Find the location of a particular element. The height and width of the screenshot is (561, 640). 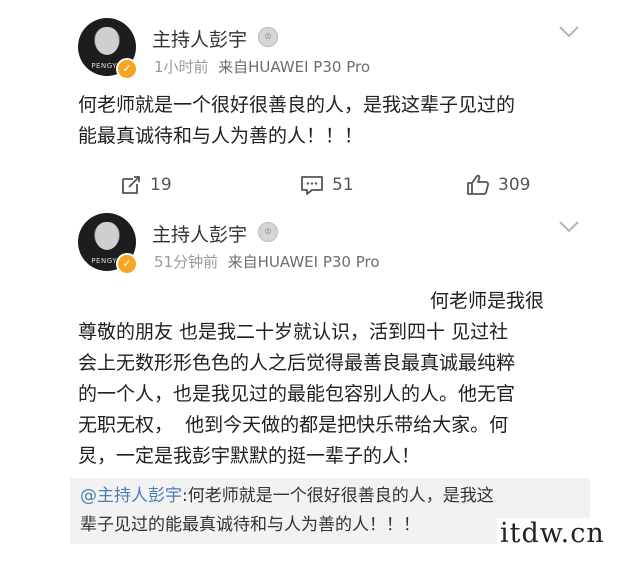

content-line: 尊敬的朋友 也是我二十岁就认识，活到四十 见过社 is located at coordinates (293, 332).